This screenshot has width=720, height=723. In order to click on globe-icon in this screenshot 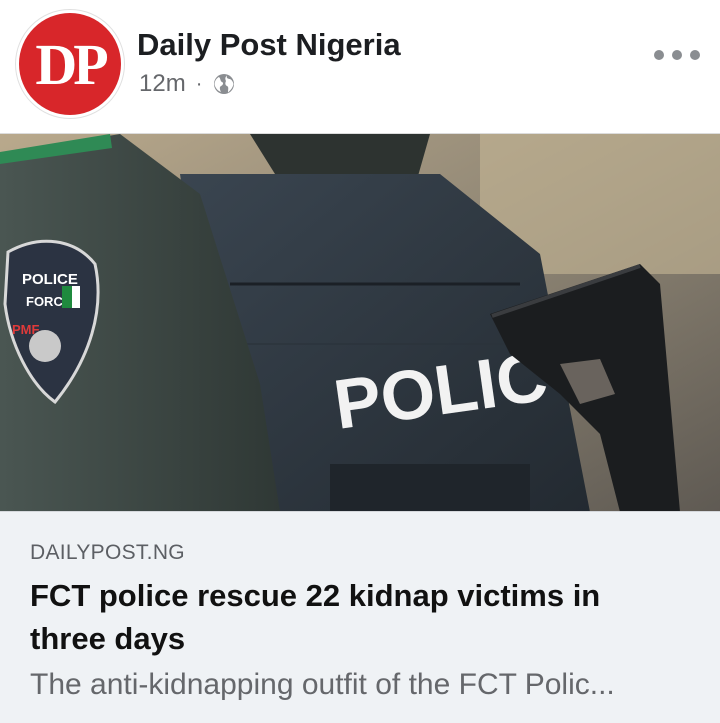, I will do `click(224, 84)`.